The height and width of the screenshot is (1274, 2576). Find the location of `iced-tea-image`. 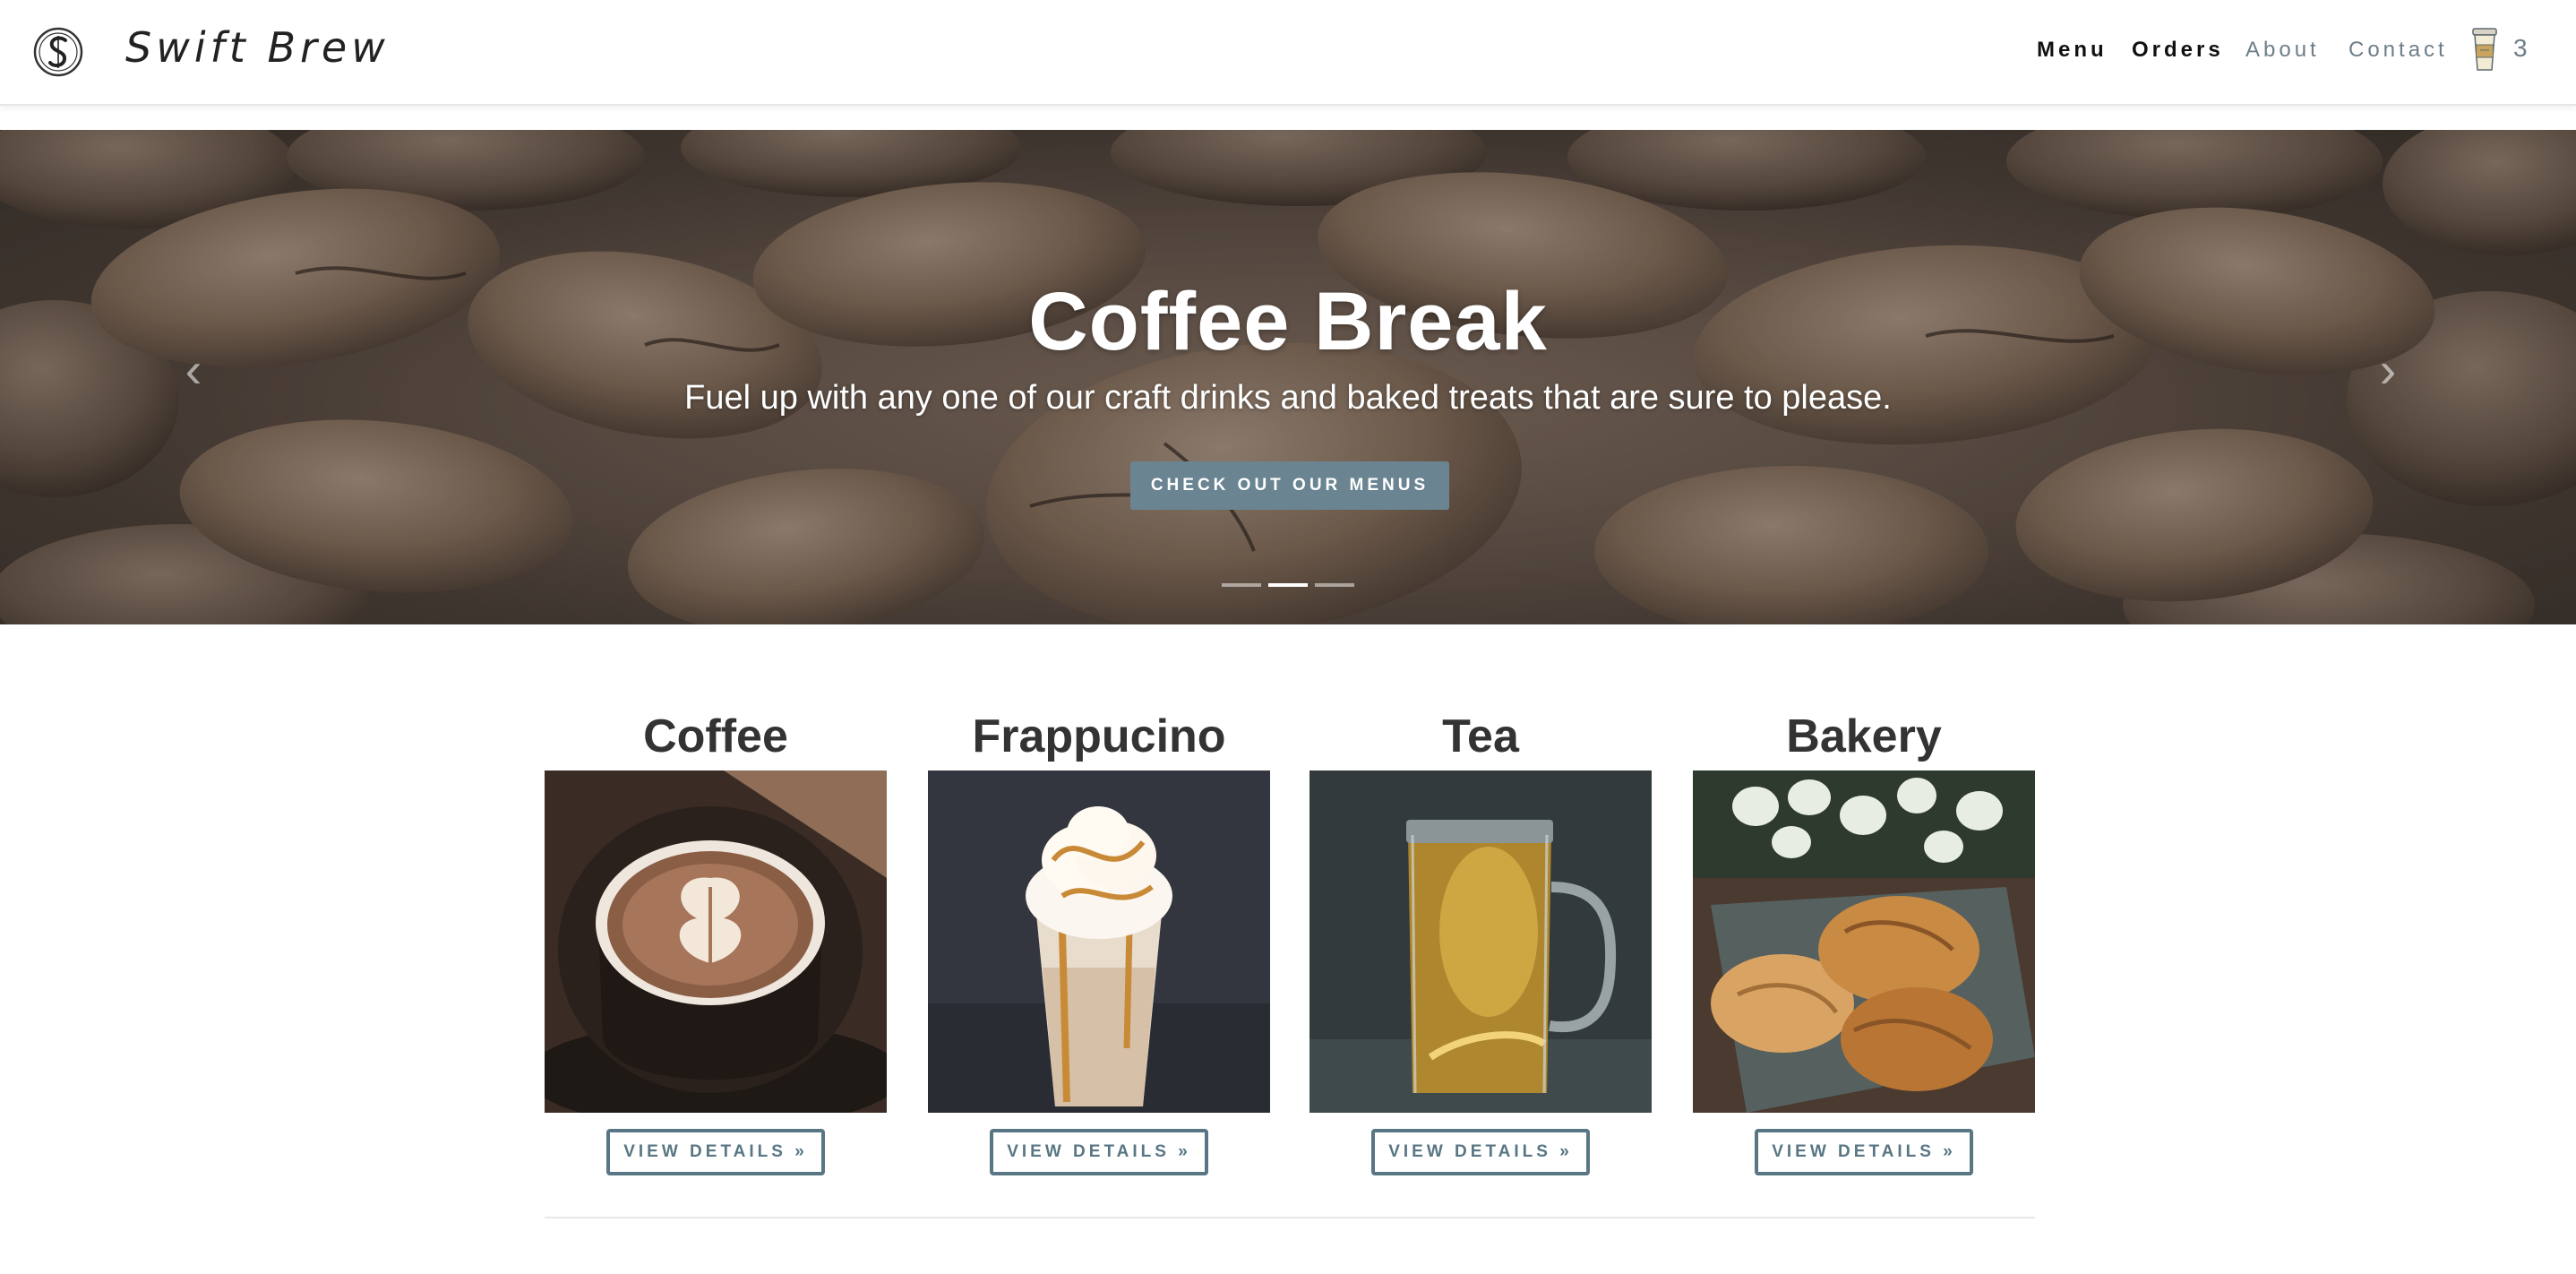

iced-tea-image is located at coordinates (1480, 941).